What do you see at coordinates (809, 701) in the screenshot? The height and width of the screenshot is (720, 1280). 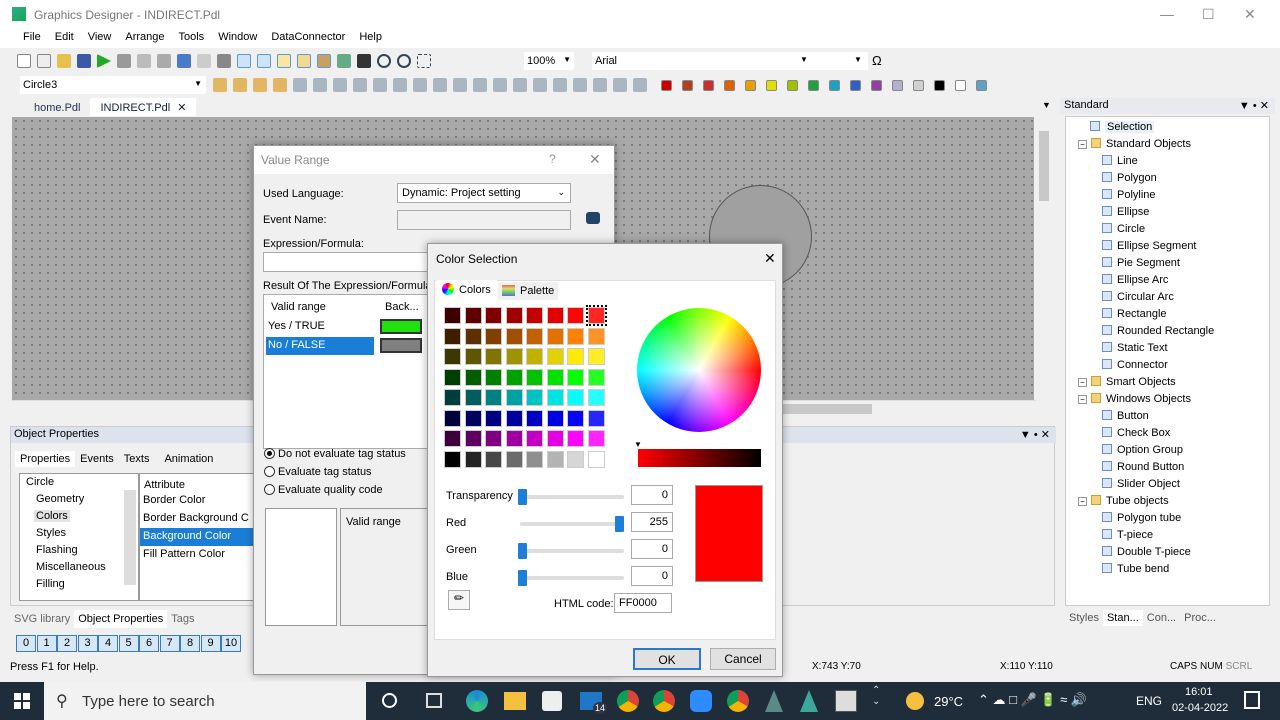 I see `graphics-designer-icon` at bounding box center [809, 701].